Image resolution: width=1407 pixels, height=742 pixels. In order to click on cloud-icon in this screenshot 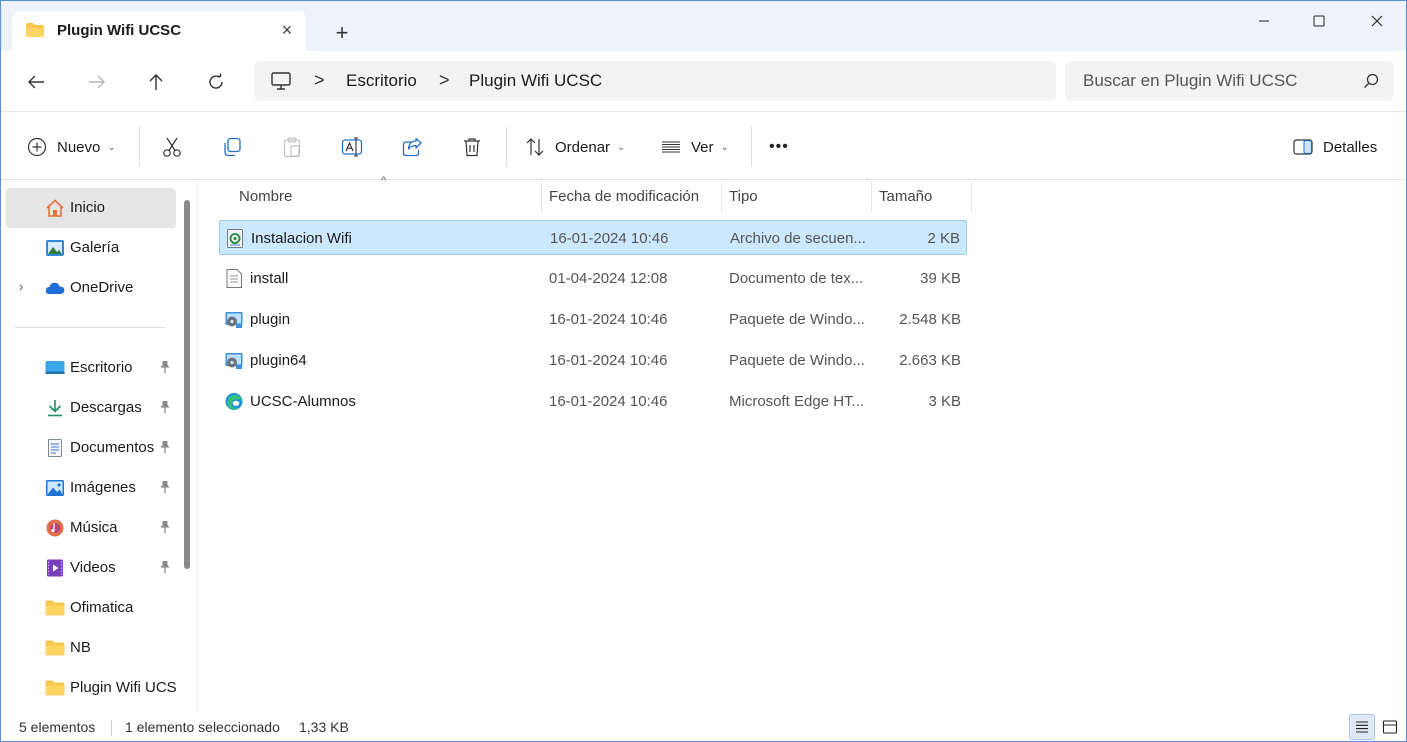, I will do `click(55, 288)`.